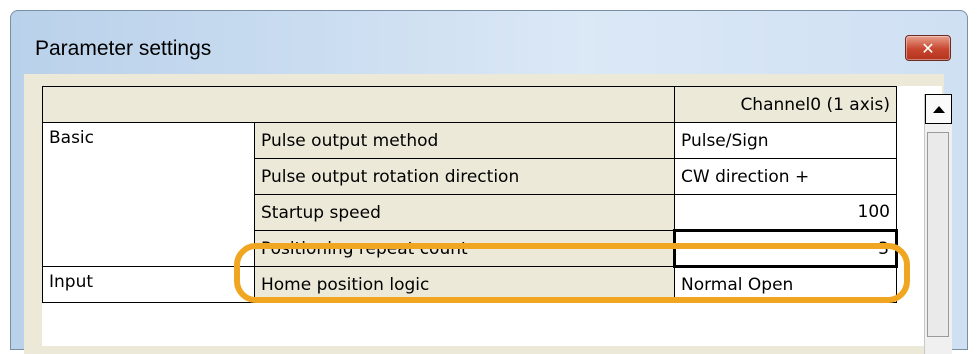 Image resolution: width=978 pixels, height=354 pixels. What do you see at coordinates (785, 104) in the screenshot?
I see `column-header-channel0: Channel0 (1 axis)` at bounding box center [785, 104].